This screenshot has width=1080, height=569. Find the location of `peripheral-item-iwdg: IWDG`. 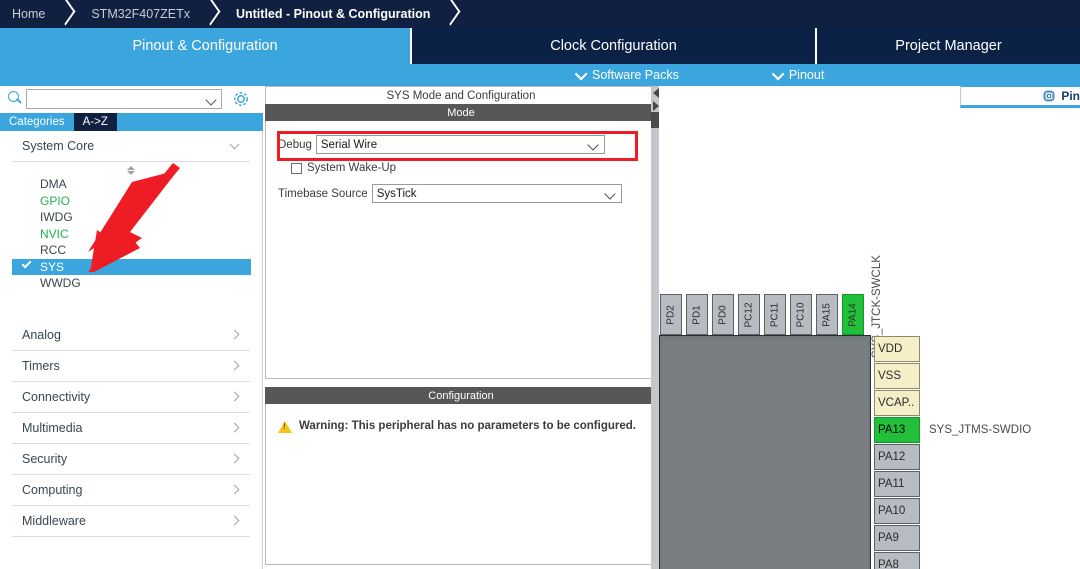

peripheral-item-iwdg: IWDG is located at coordinates (145, 217).